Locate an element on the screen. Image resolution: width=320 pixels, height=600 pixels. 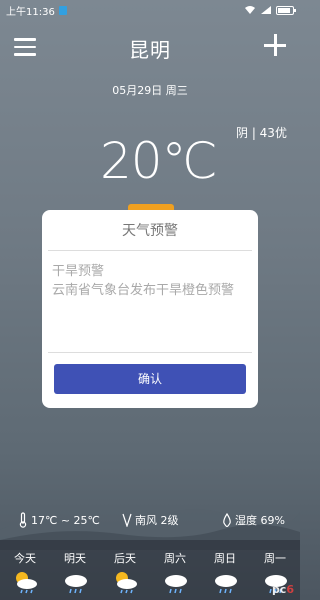
watermark-logo: pc6 is located at coordinates (283, 589).